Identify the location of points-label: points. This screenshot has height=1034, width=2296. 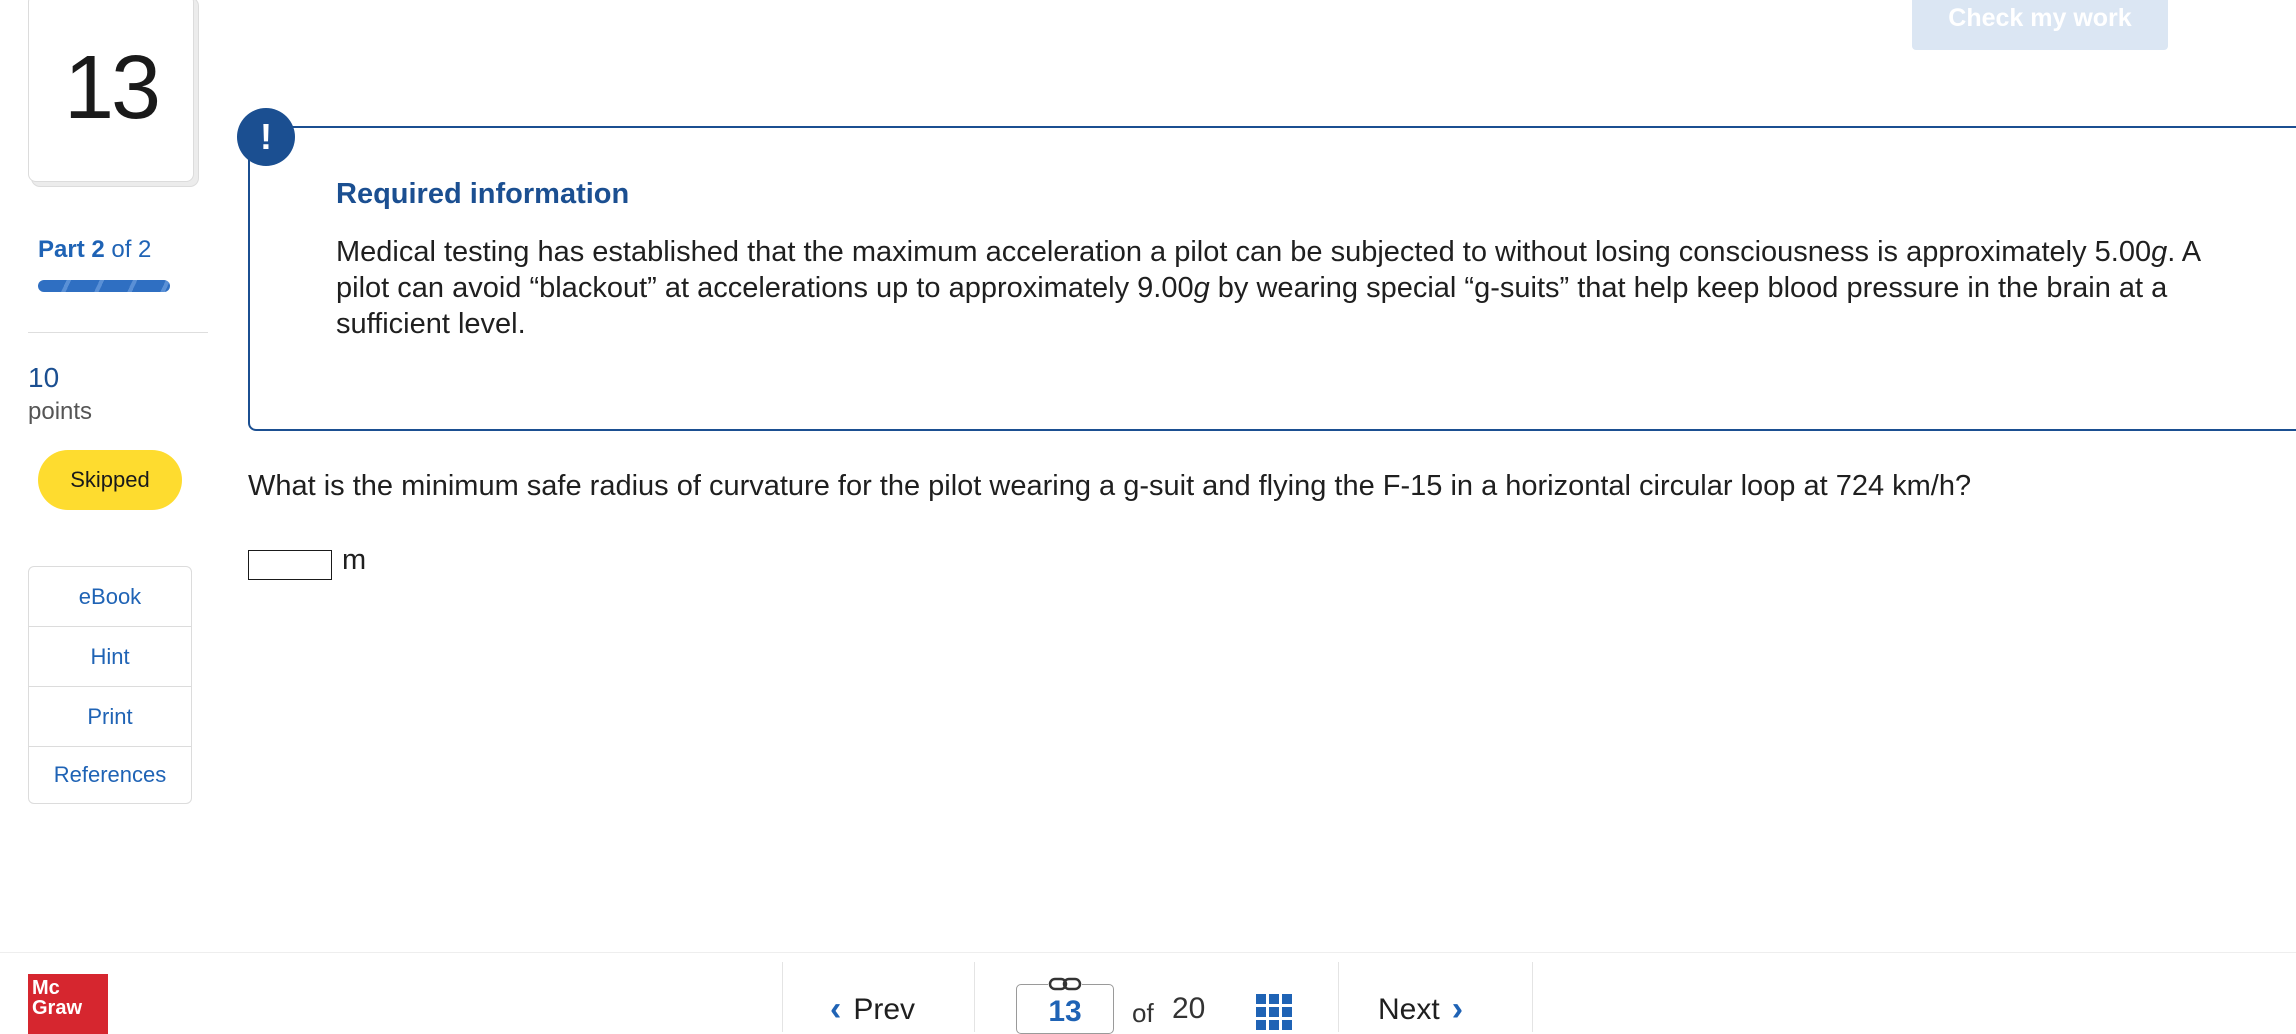
(60, 411).